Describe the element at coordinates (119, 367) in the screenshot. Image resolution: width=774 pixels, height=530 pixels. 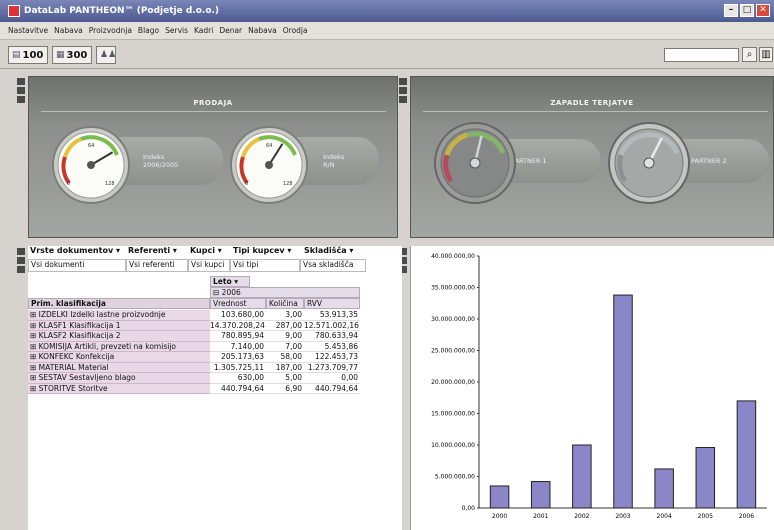
I see `table-row-label: ⊞ MATERIAL Material` at that location.